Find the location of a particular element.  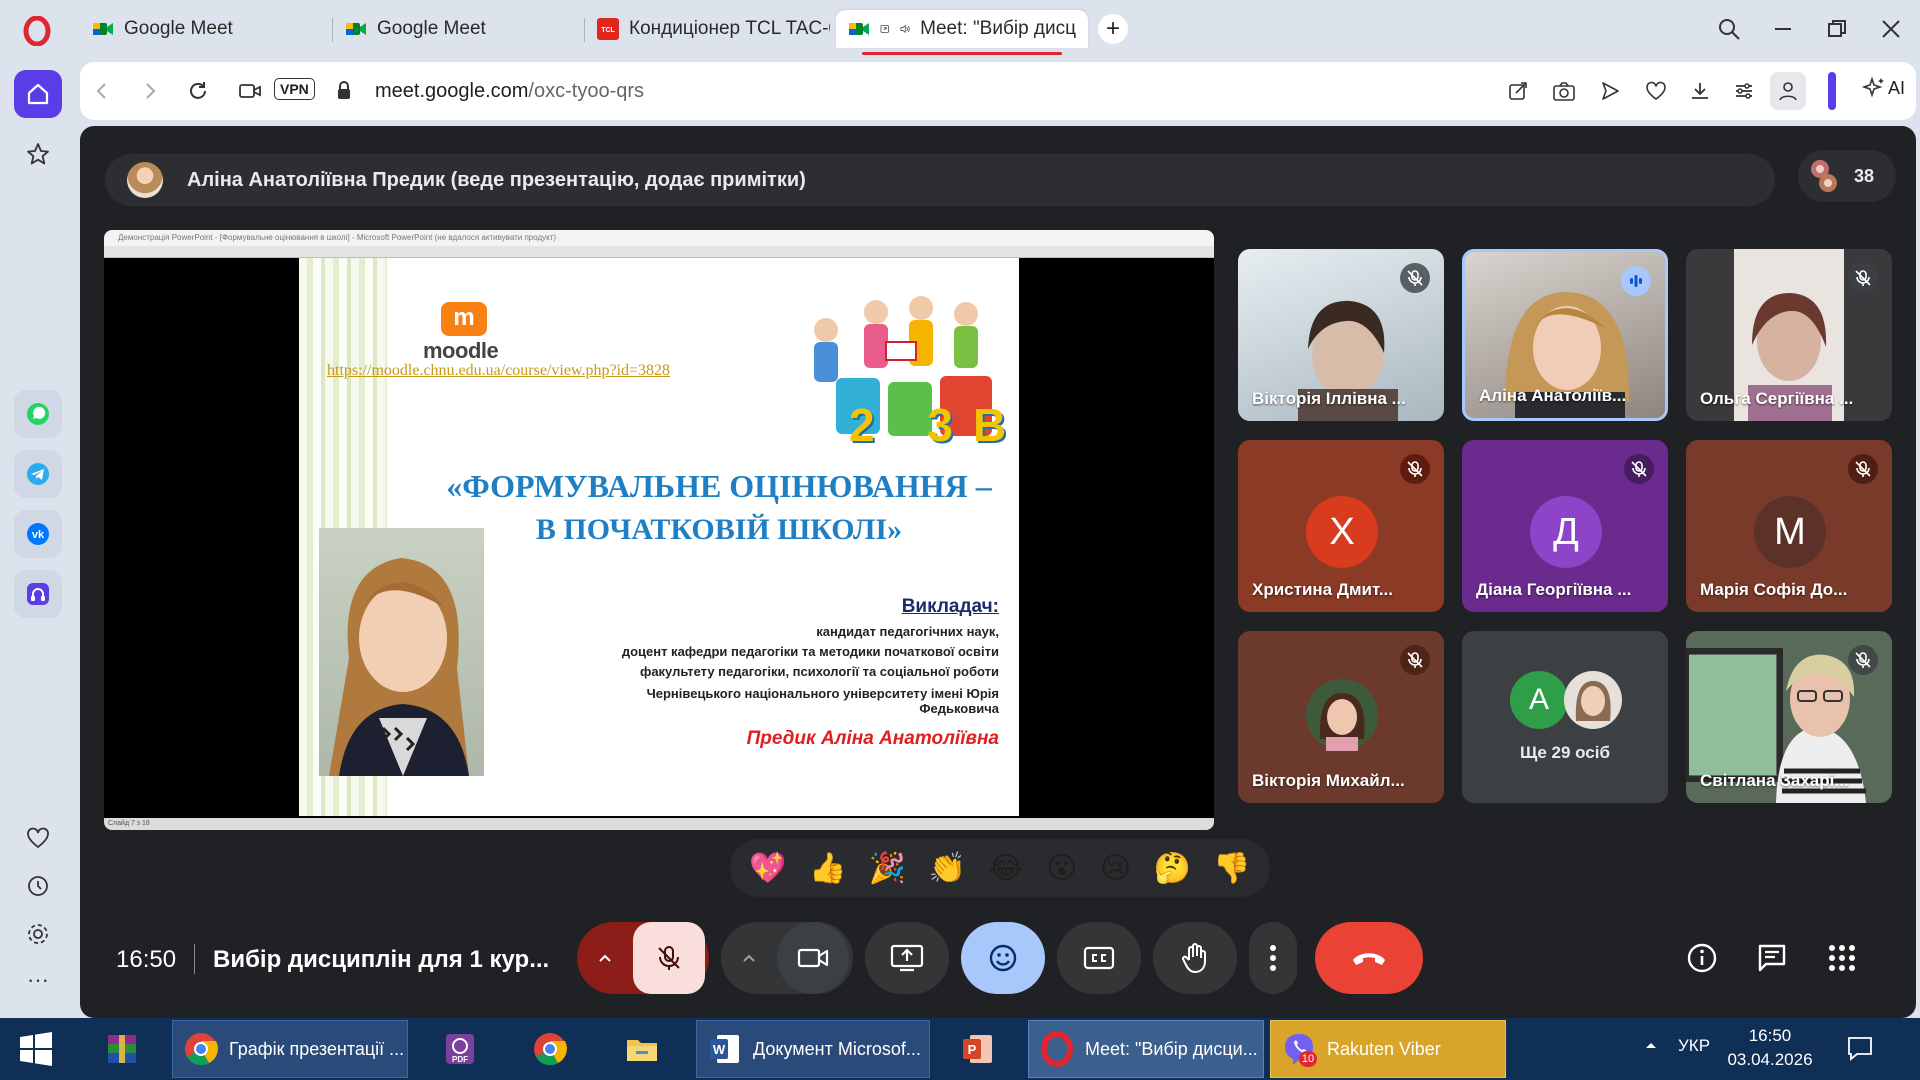

windows-logo-icon is located at coordinates (36, 1049).